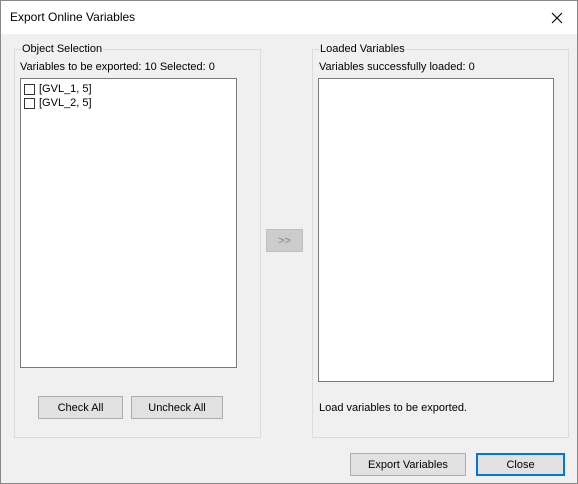  What do you see at coordinates (362, 49) in the screenshot?
I see `loaded-variables-label: Loaded Variables` at bounding box center [362, 49].